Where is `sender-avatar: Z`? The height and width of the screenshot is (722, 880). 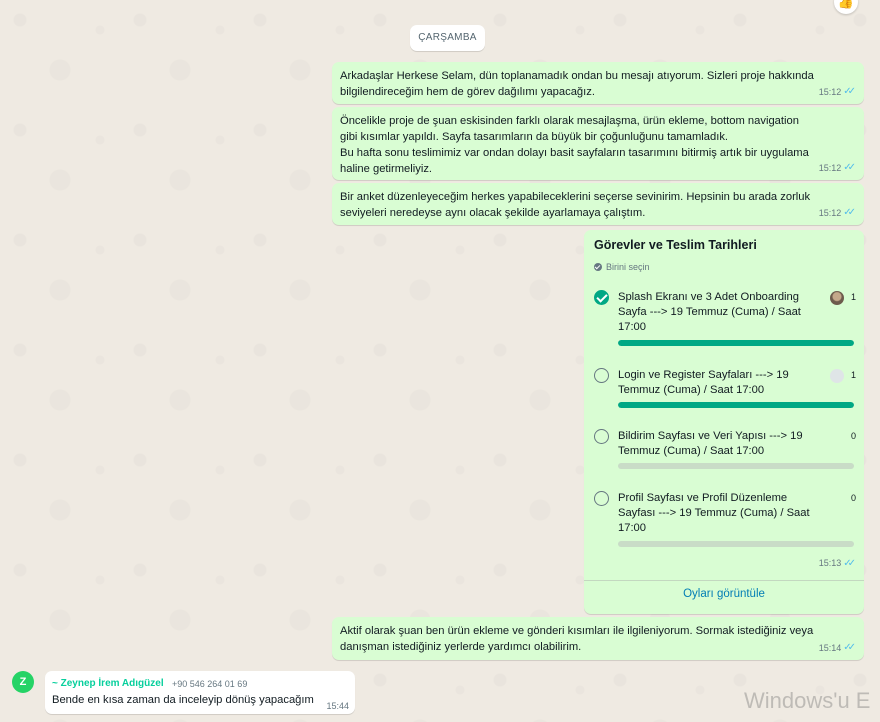 sender-avatar: Z is located at coordinates (23, 682).